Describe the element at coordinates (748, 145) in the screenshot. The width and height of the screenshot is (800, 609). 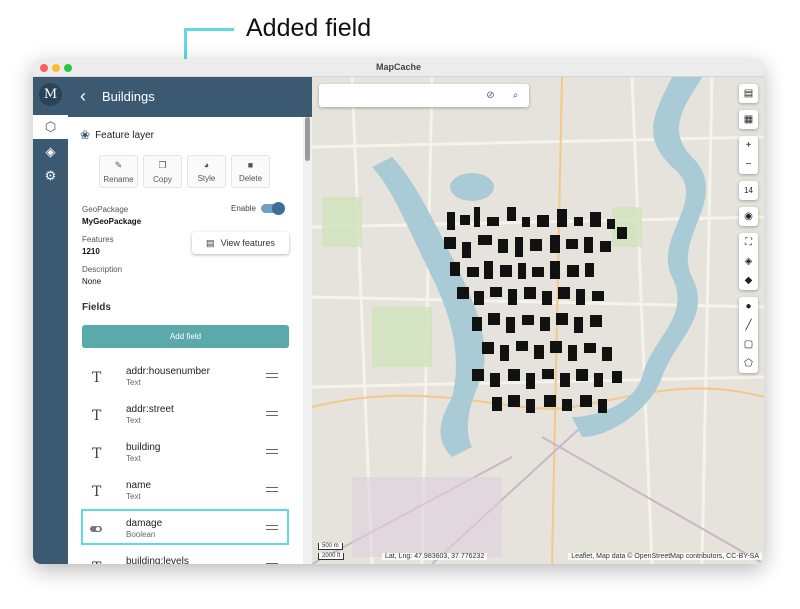
I see `zoom-in-icon: +` at that location.